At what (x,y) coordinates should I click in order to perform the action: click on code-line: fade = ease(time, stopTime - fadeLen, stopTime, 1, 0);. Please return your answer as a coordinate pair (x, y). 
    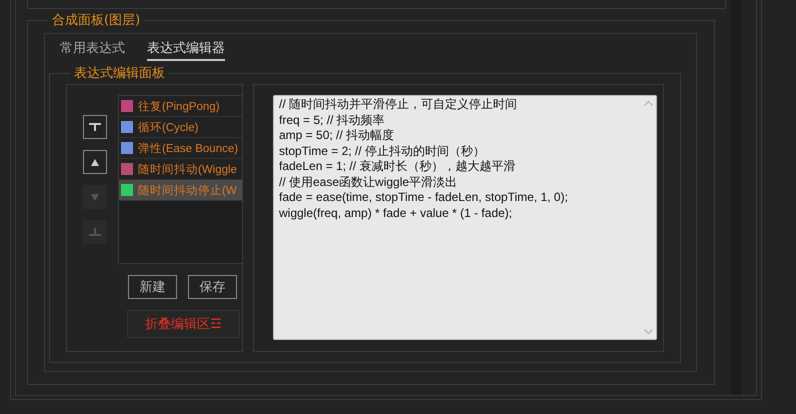
    Looking at the image, I should click on (424, 198).